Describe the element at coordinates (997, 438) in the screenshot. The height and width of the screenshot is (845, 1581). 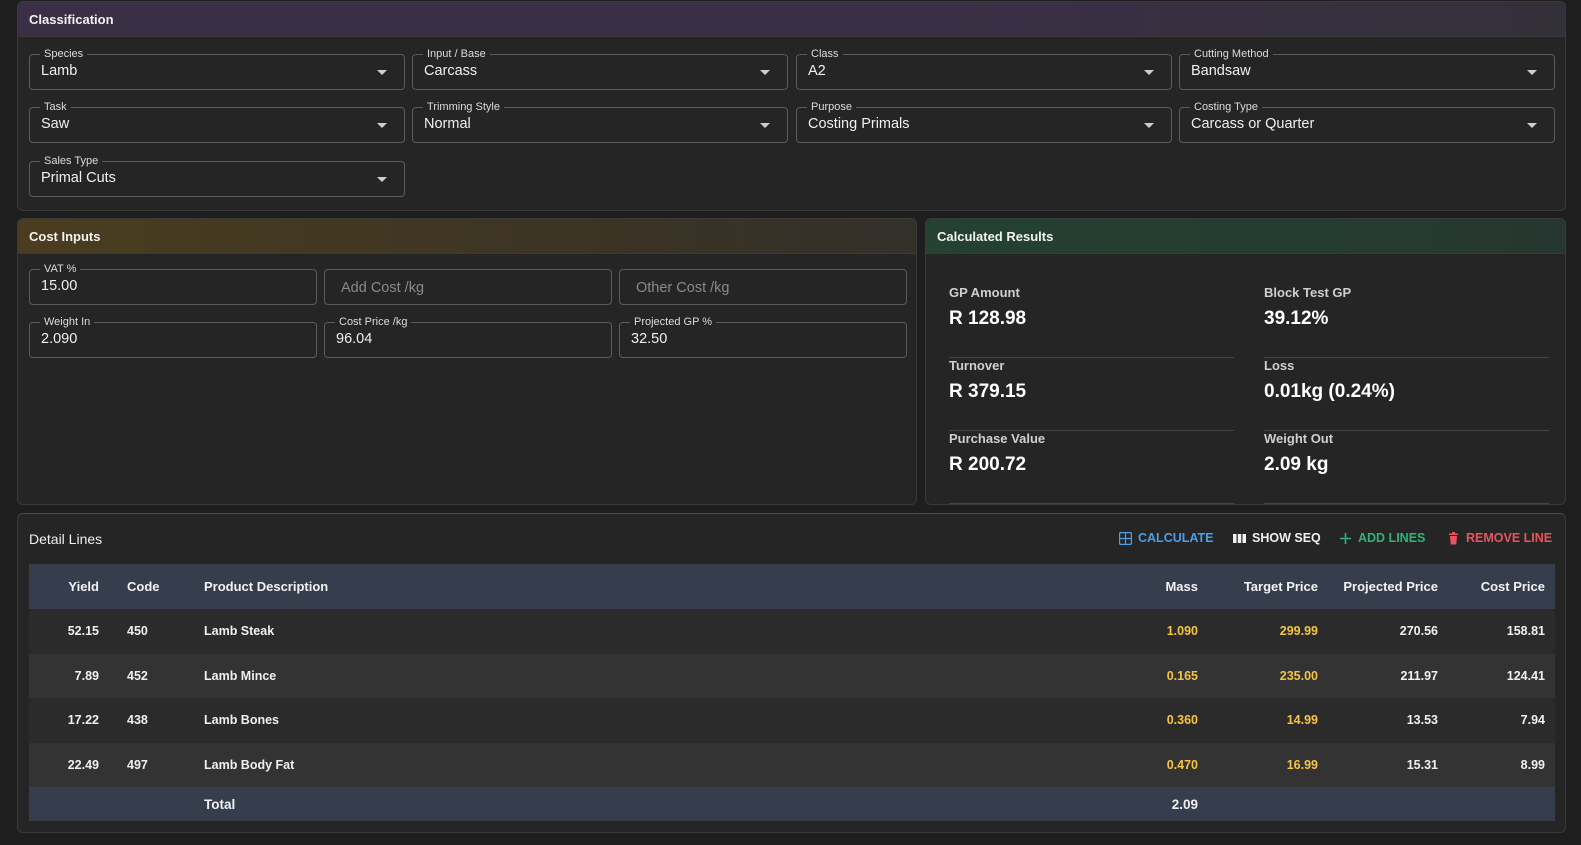
I see `result-label: Purchase Value` at that location.